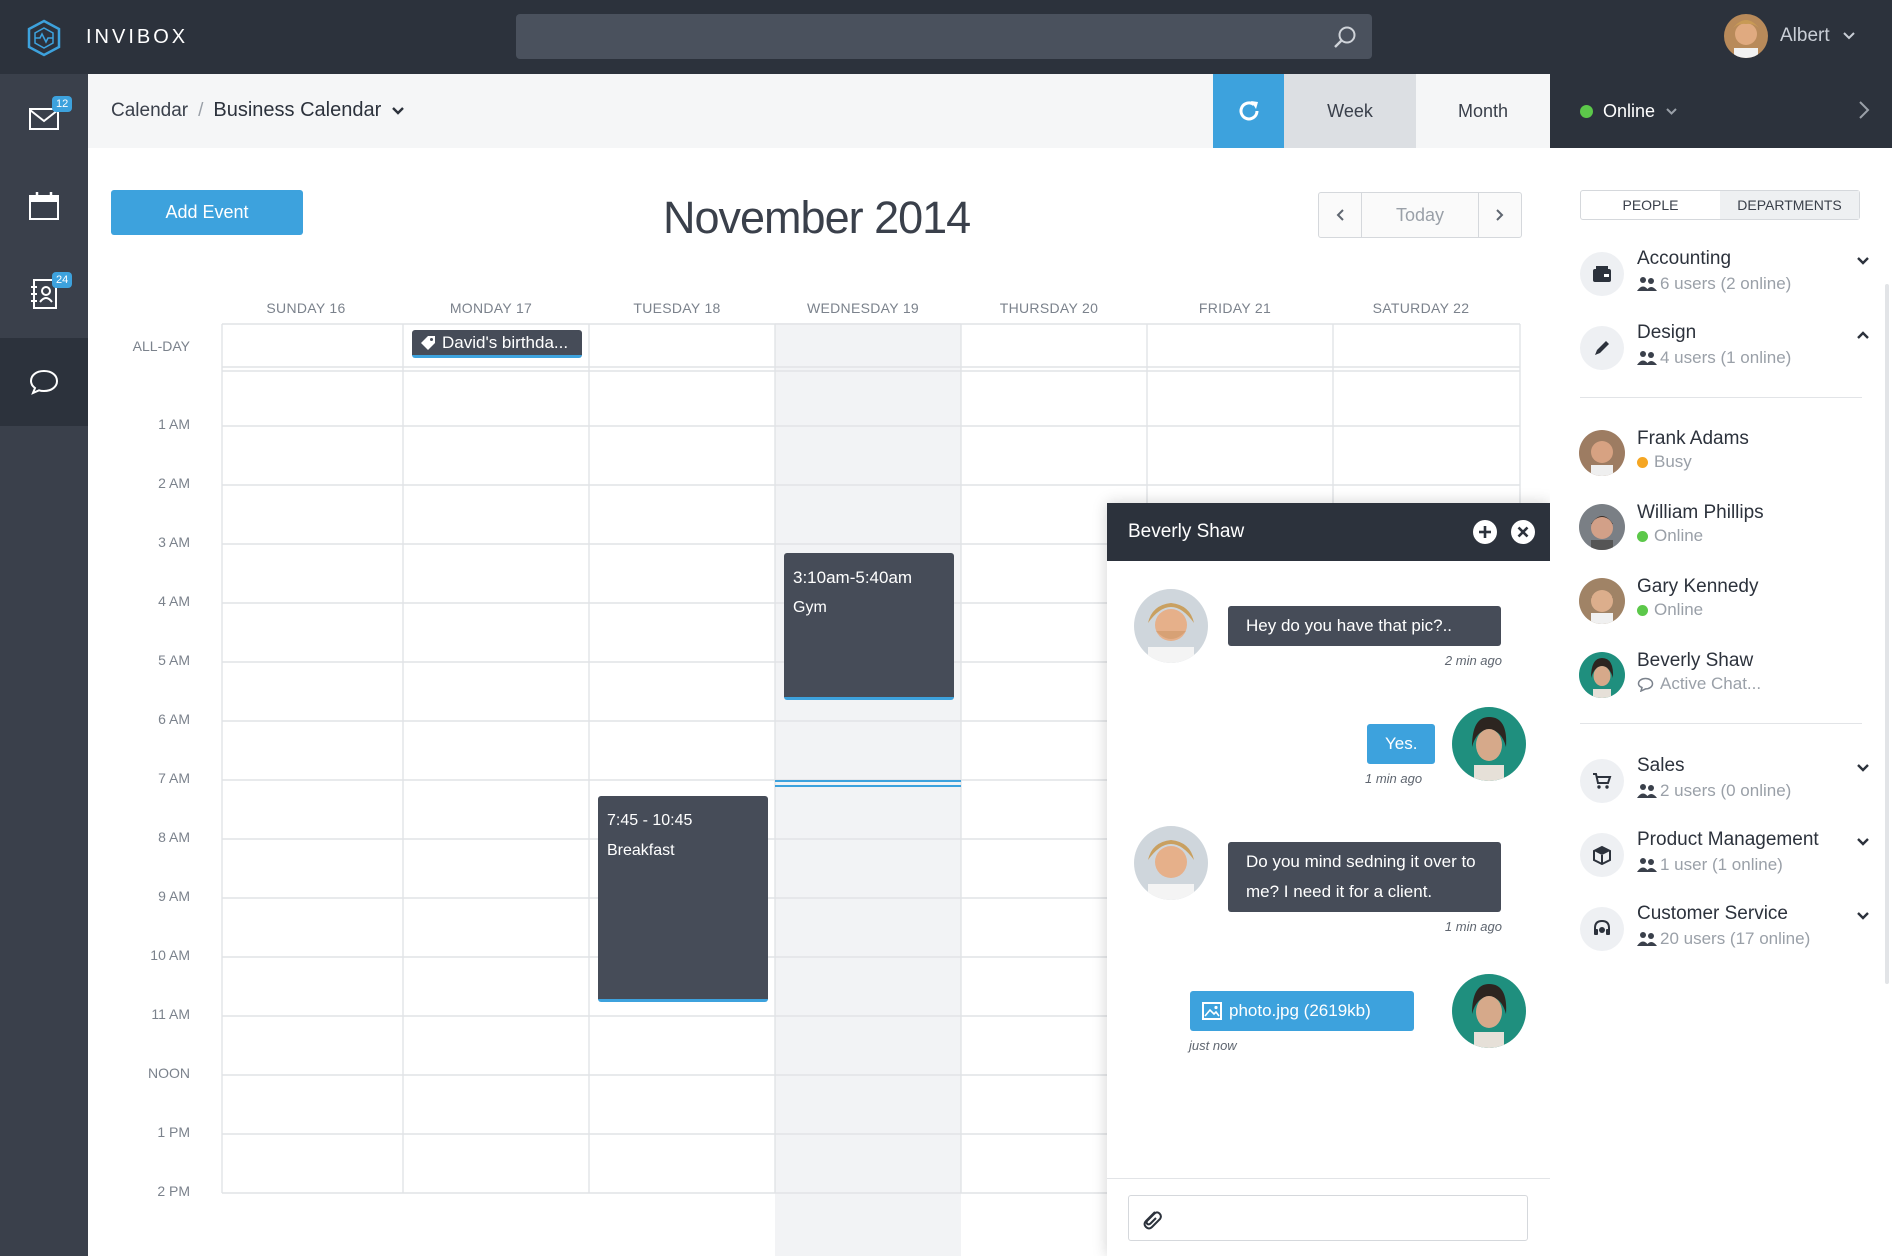 The width and height of the screenshot is (1892, 1256). Describe the element at coordinates (1887, 634) in the screenshot. I see `scrollbar` at that location.